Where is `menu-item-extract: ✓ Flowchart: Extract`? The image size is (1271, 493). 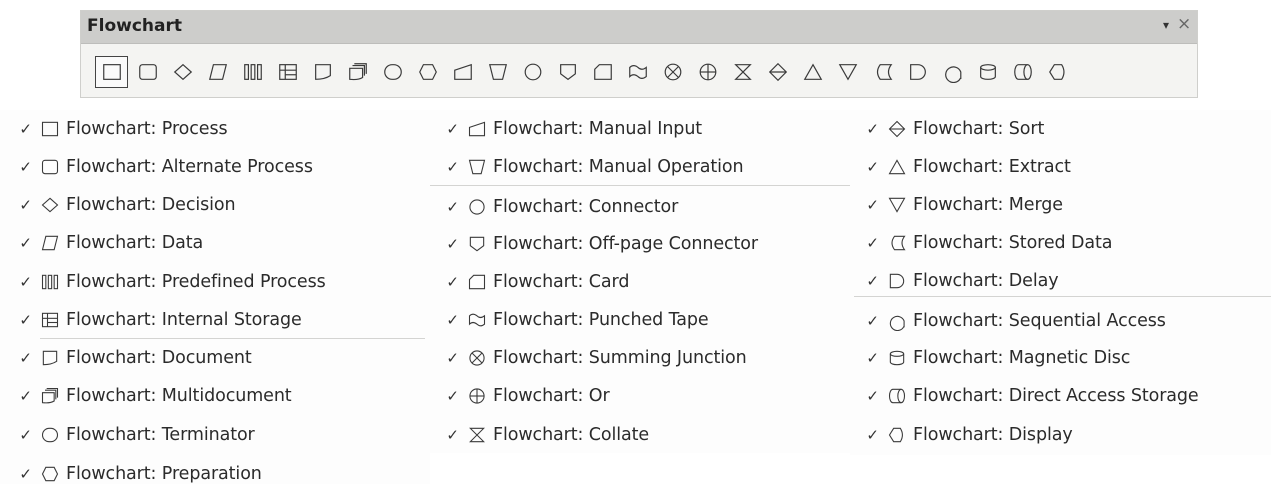
menu-item-extract: ✓ Flowchart: Extract is located at coordinates (960, 167).